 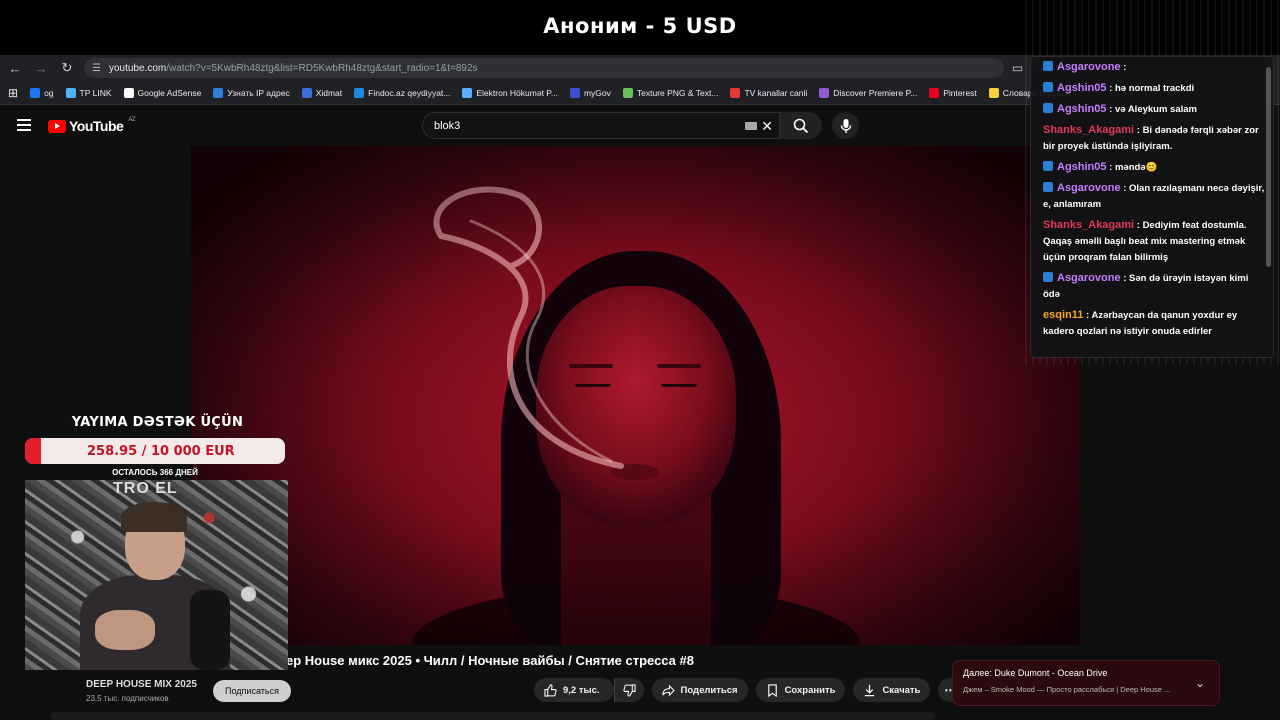 What do you see at coordinates (601, 125) in the screenshot?
I see `search-input: blok3 ✕` at bounding box center [601, 125].